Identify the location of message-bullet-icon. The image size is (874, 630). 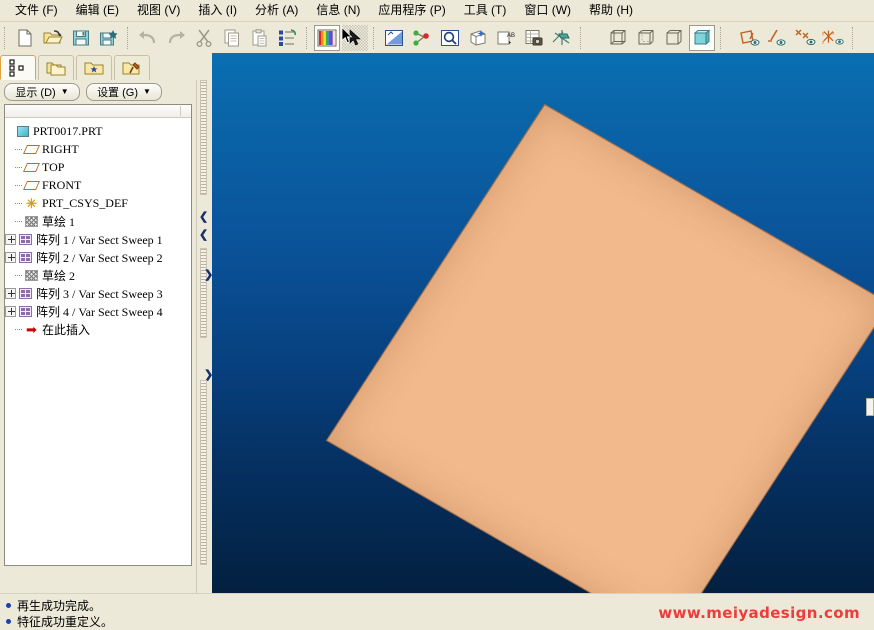
(8, 605).